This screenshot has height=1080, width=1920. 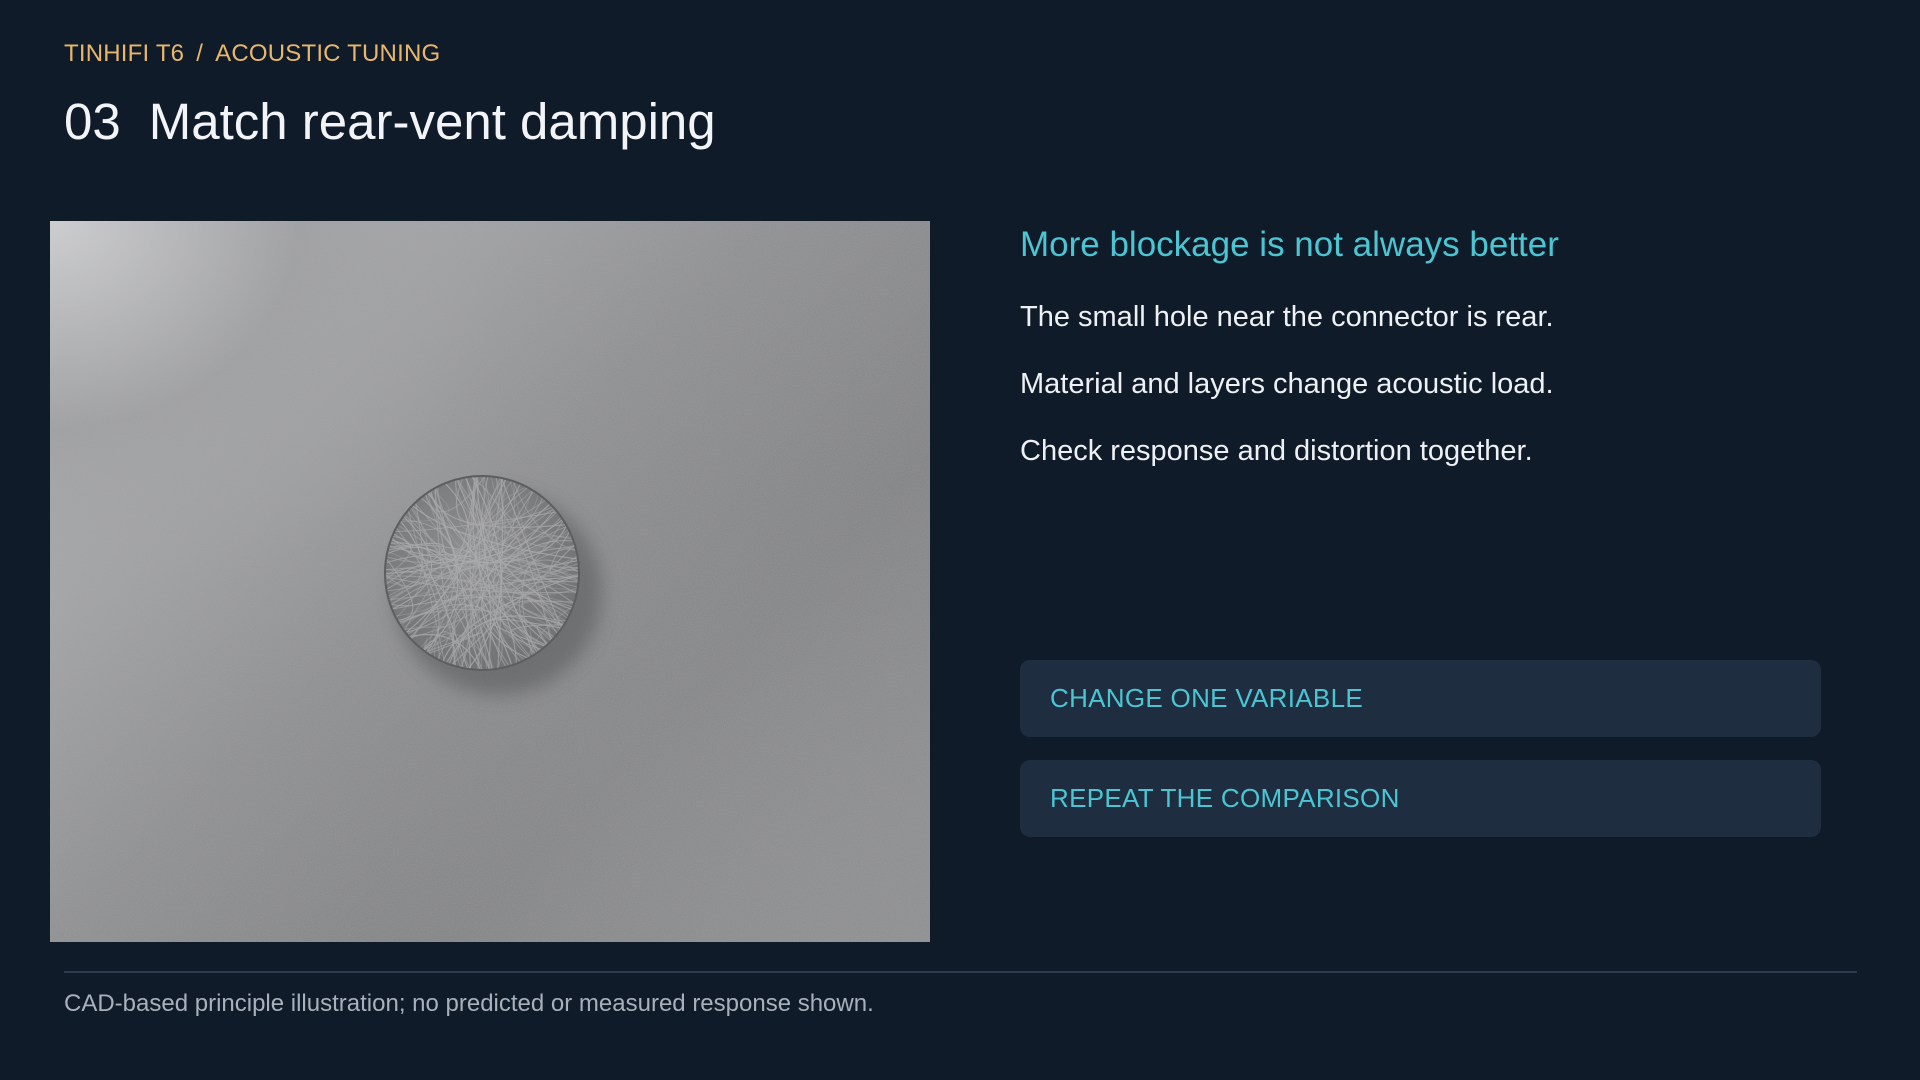 What do you see at coordinates (960, 972) in the screenshot?
I see `footer-divider` at bounding box center [960, 972].